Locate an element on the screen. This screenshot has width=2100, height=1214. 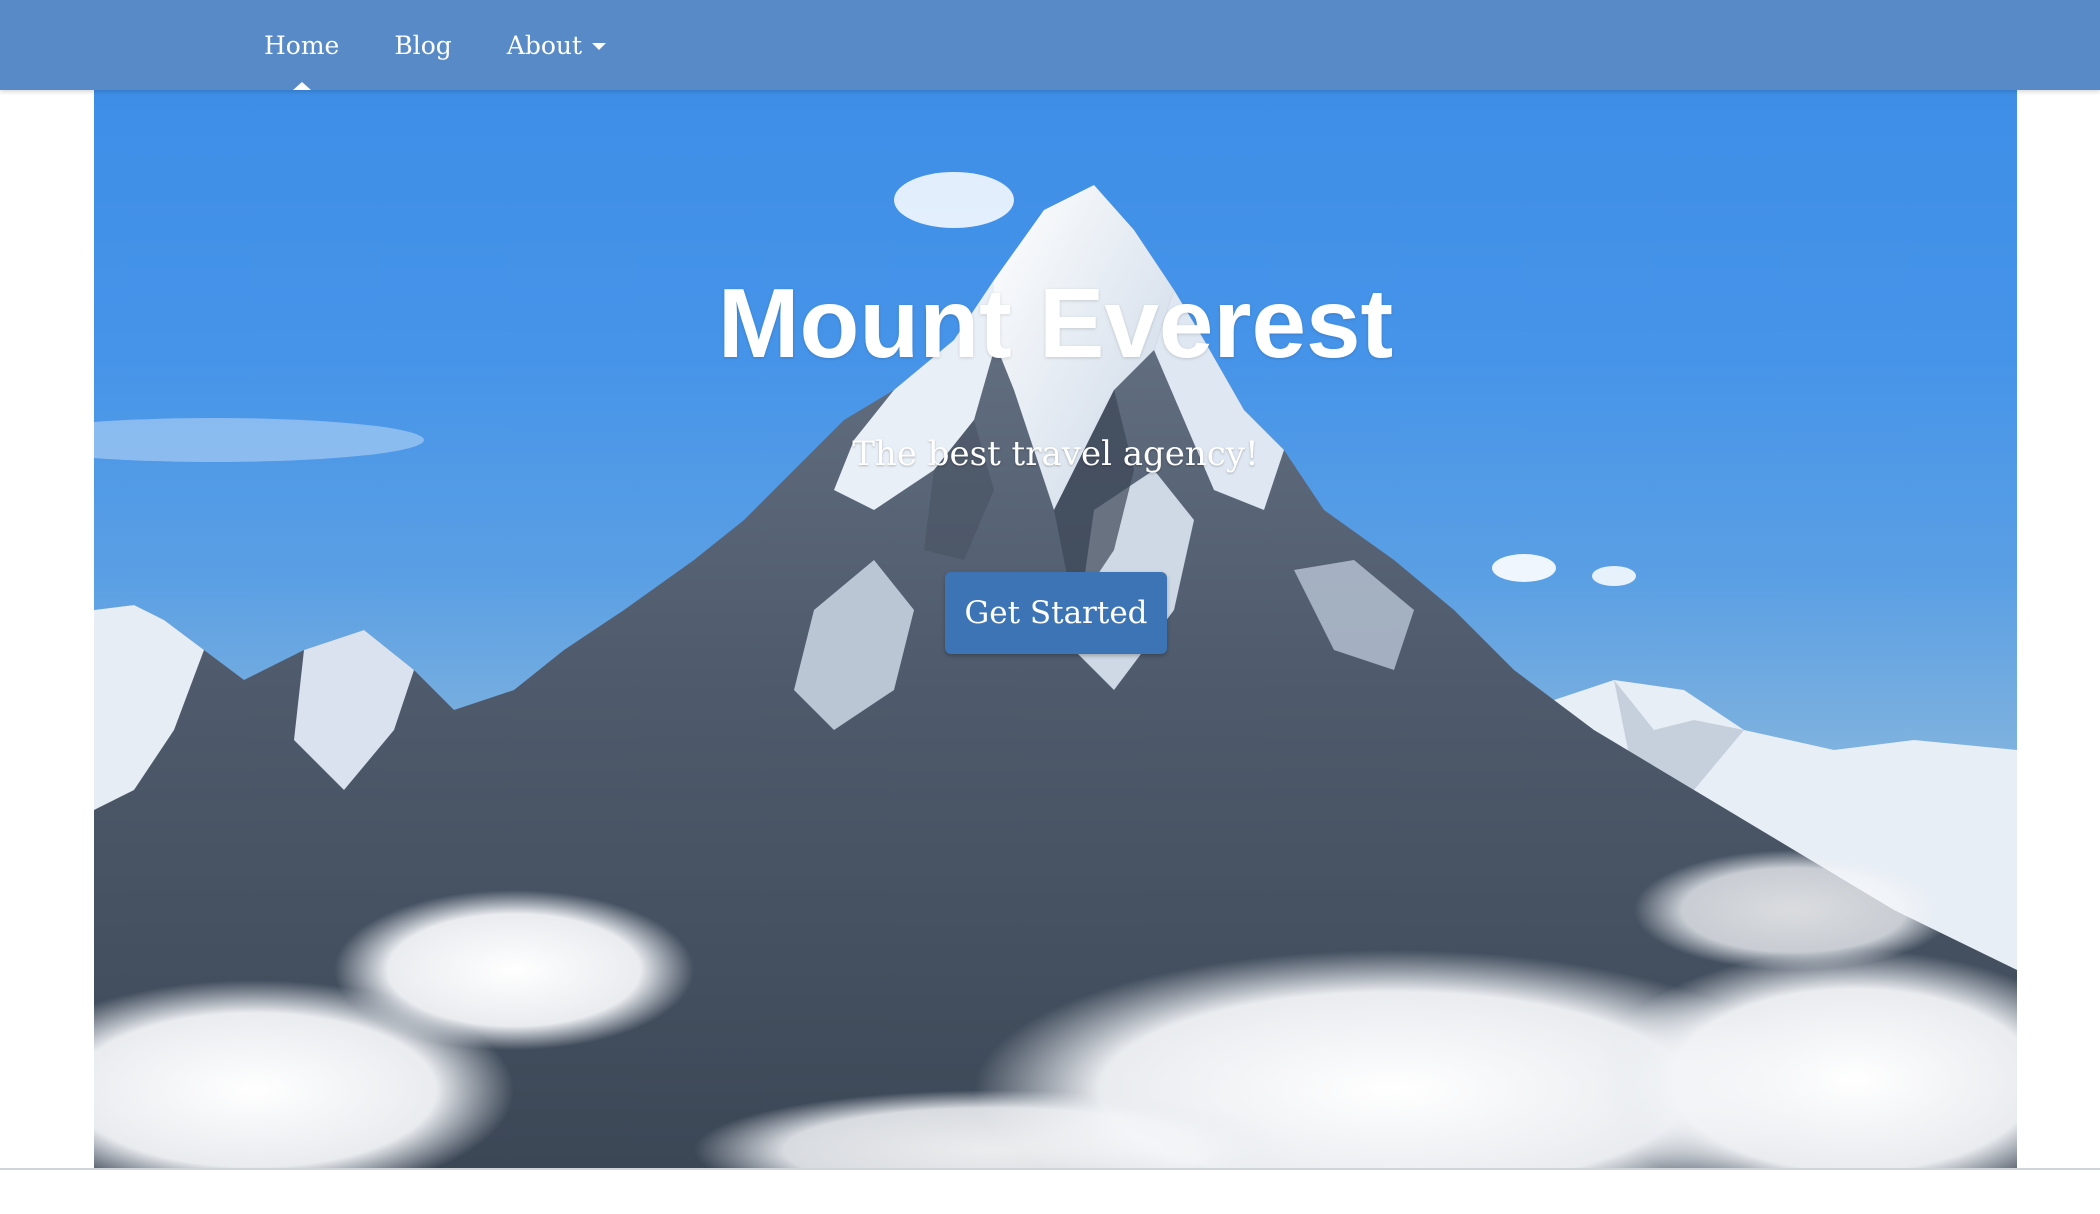
nav-item-home-label: Home is located at coordinates (302, 45).